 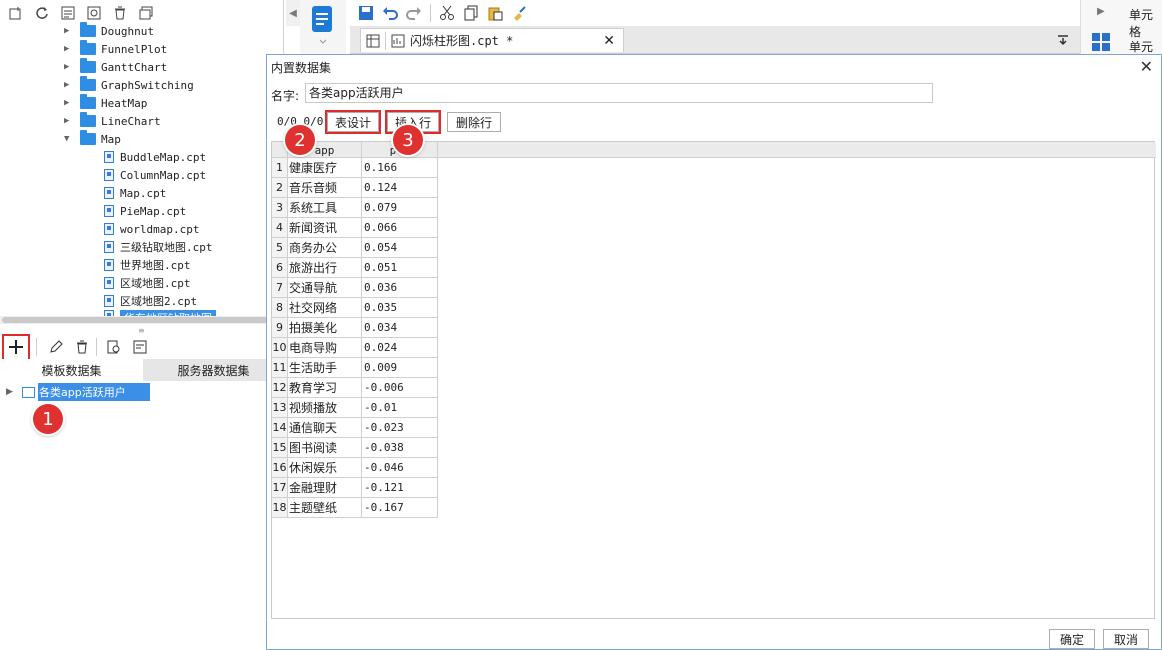 What do you see at coordinates (280, 388) in the screenshot?
I see `row-number: 12` at bounding box center [280, 388].